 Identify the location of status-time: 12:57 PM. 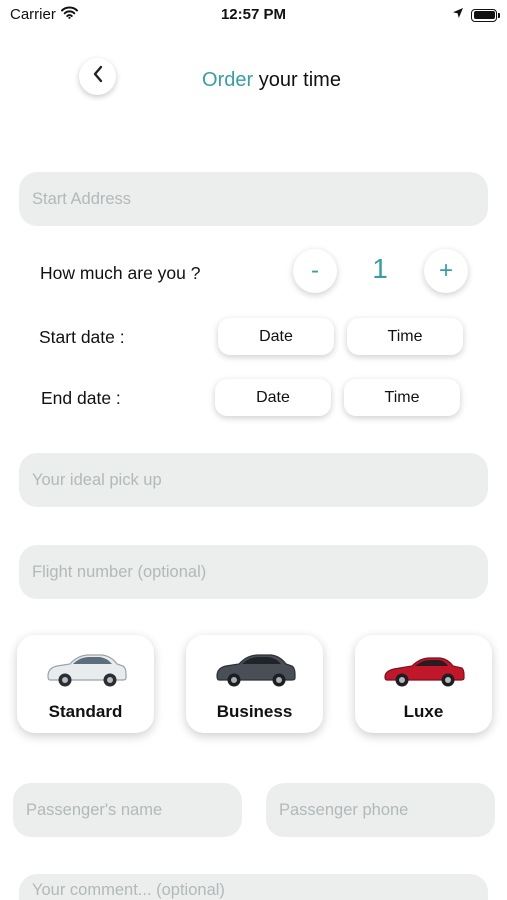
(253, 14).